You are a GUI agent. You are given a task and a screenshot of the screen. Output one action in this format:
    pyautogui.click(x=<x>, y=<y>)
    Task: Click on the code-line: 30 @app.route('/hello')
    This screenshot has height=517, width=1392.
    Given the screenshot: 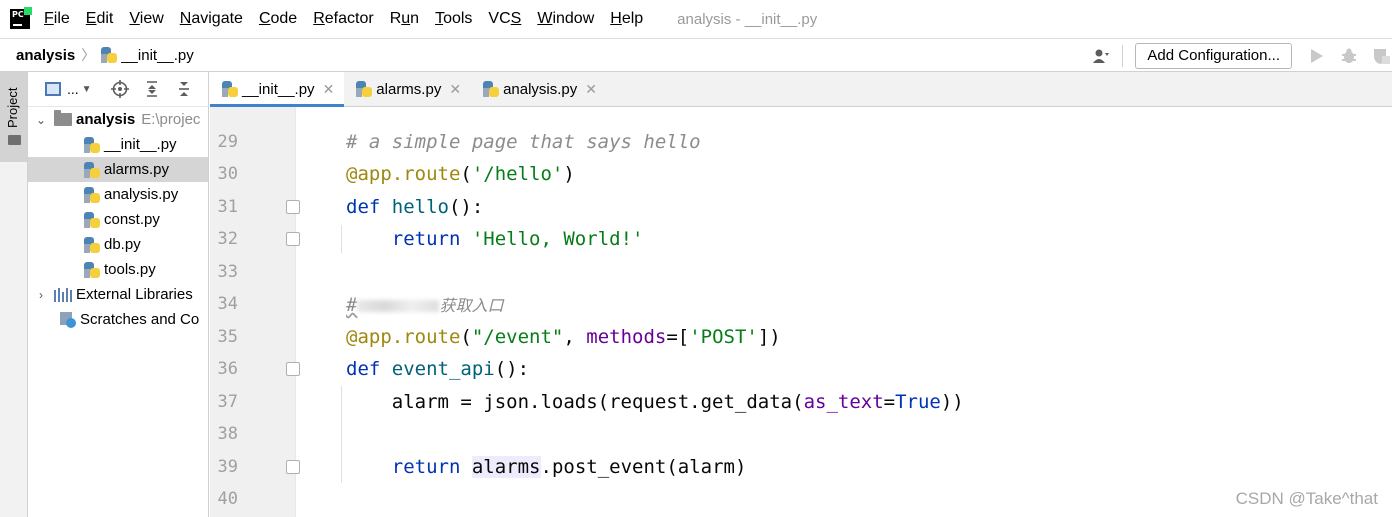 What is the action you would take?
    pyautogui.click(x=801, y=174)
    